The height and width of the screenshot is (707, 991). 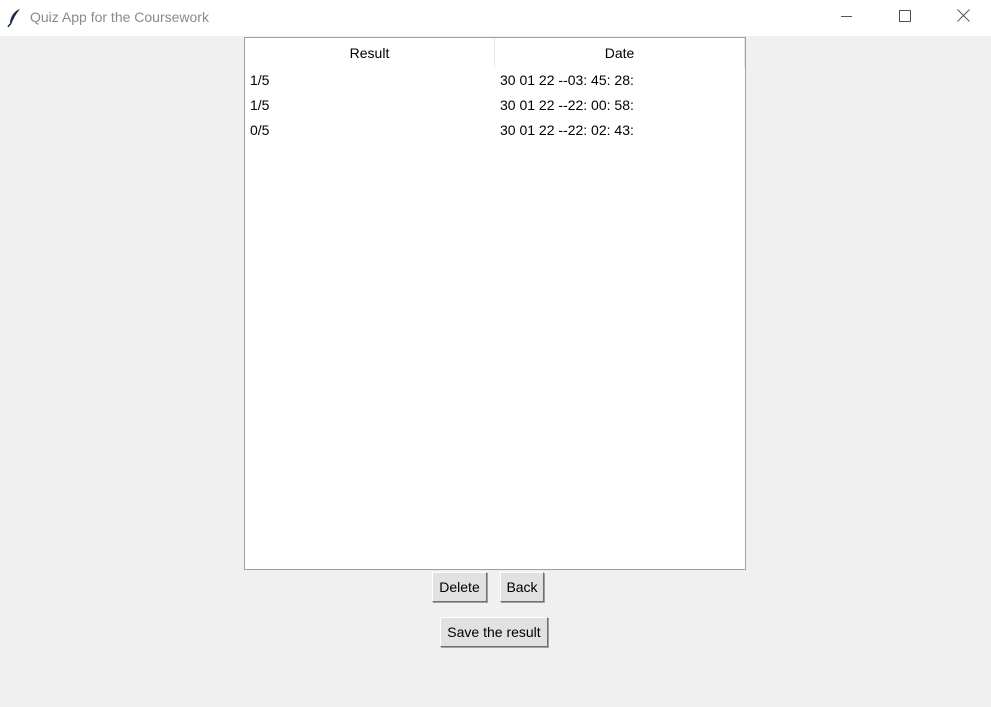 I want to click on save-result-button: Save the result, so click(x=494, y=632).